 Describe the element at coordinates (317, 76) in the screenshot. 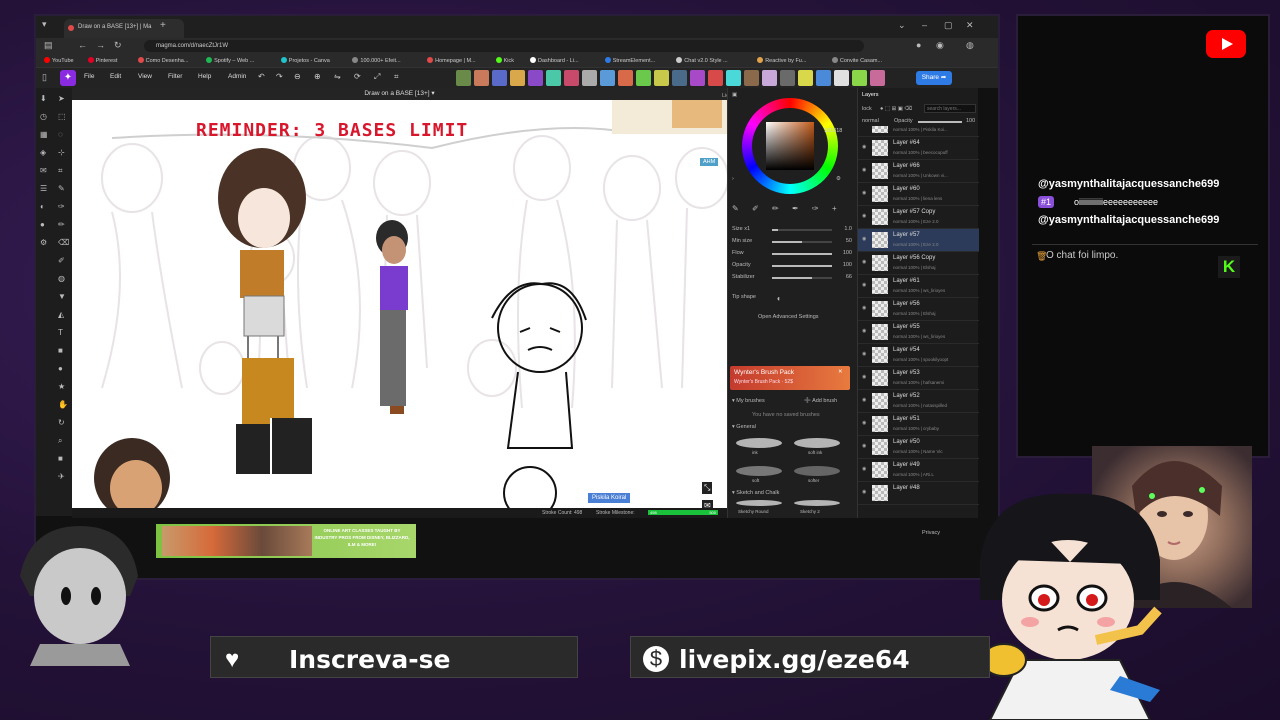

I see `zoom-in-icon: ⊕` at that location.